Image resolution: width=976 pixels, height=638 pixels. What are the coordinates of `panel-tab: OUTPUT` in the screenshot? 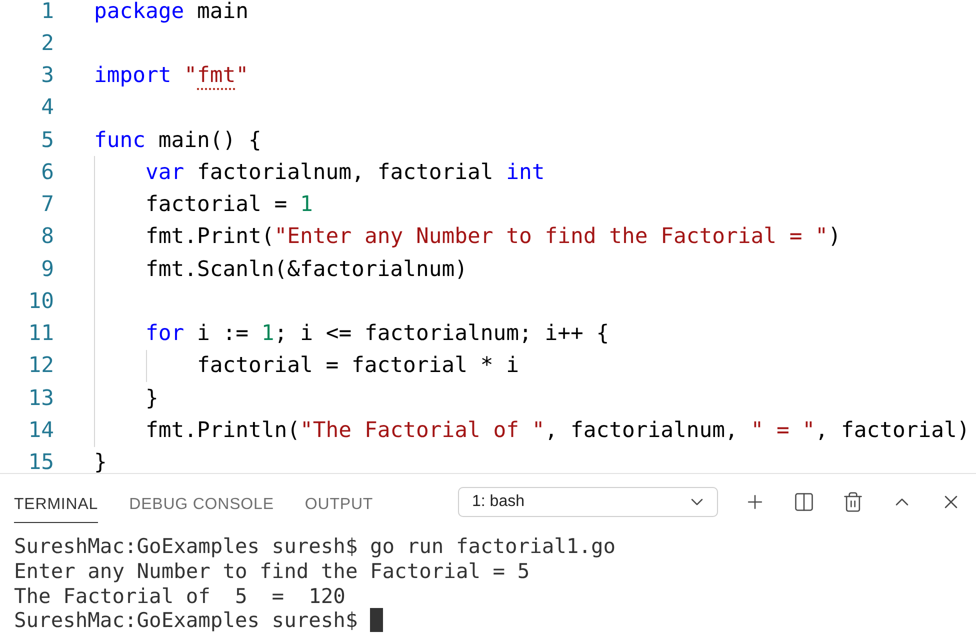 It's located at (339, 505).